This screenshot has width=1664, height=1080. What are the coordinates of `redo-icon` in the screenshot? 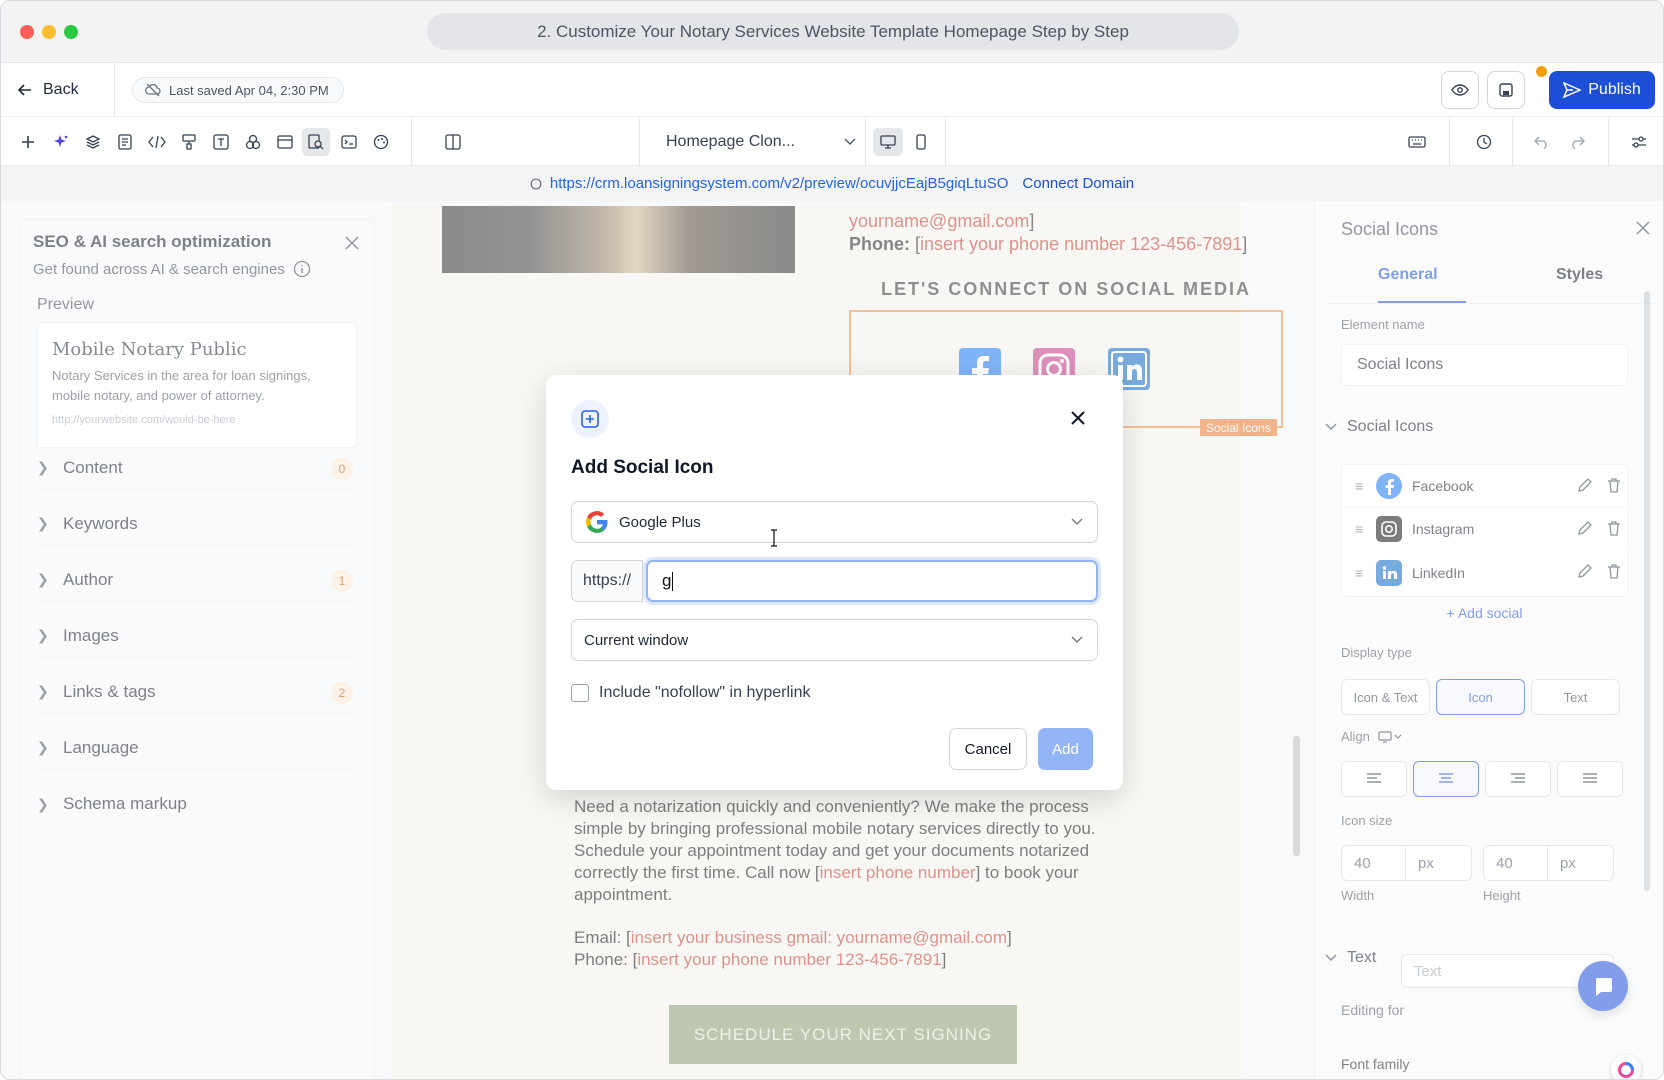 It's located at (1577, 142).